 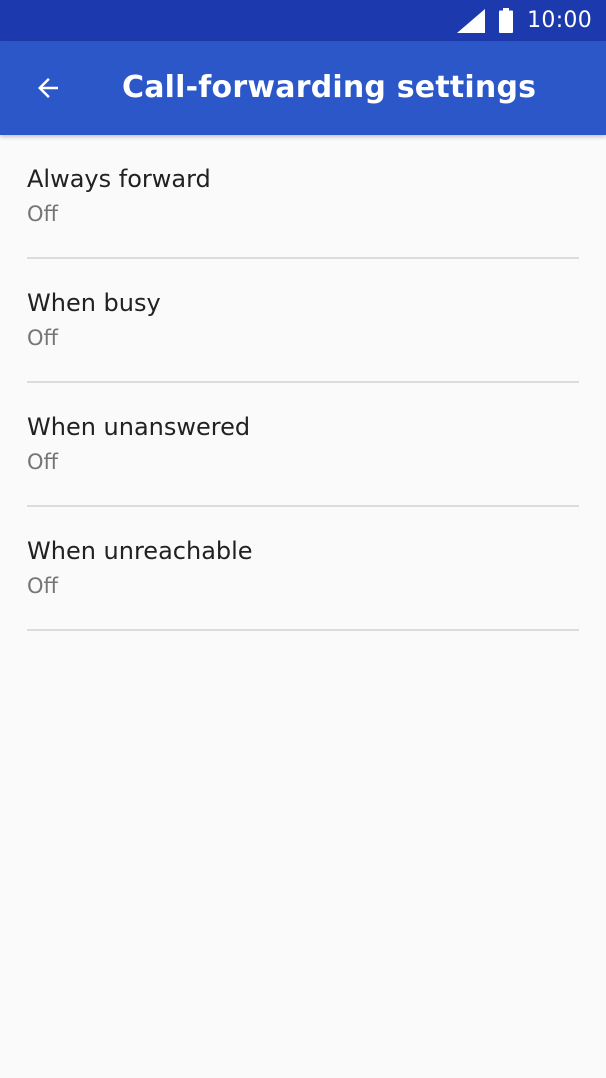 I want to click on signal-icon, so click(x=471, y=20).